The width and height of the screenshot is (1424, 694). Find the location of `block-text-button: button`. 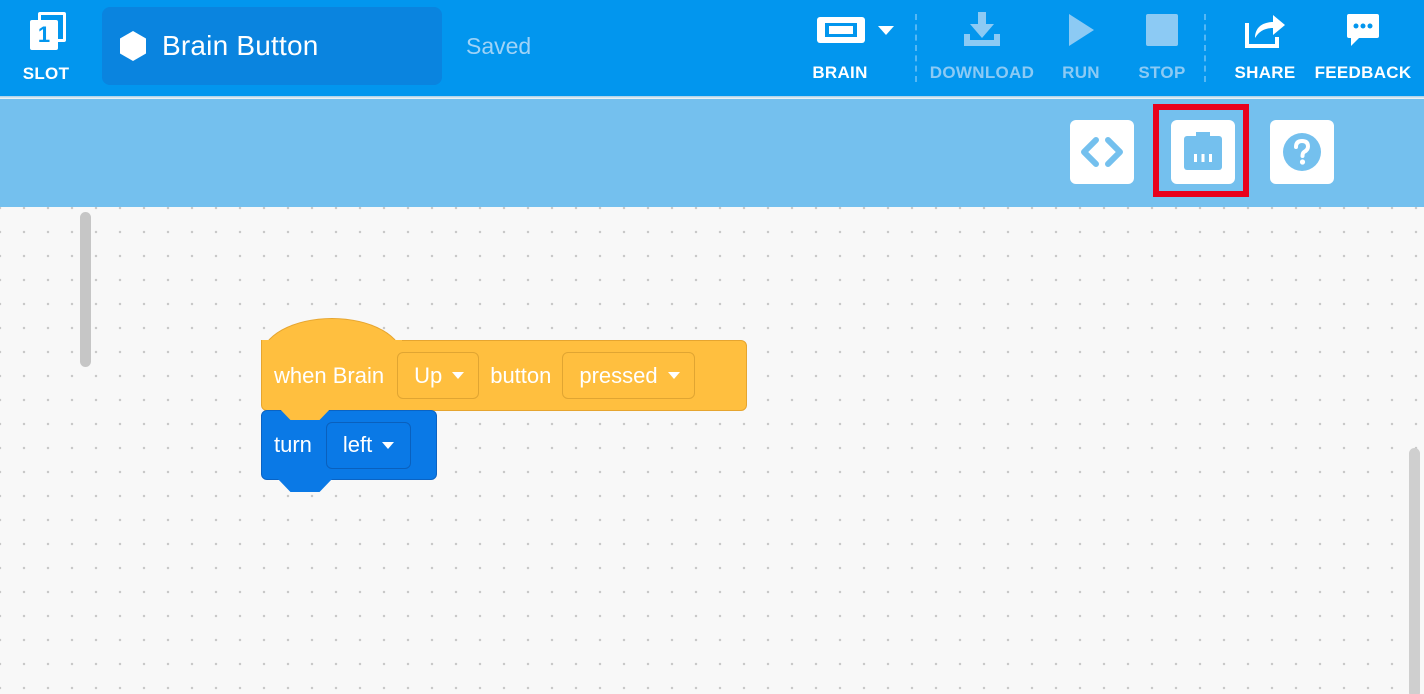

block-text-button: button is located at coordinates (521, 375).